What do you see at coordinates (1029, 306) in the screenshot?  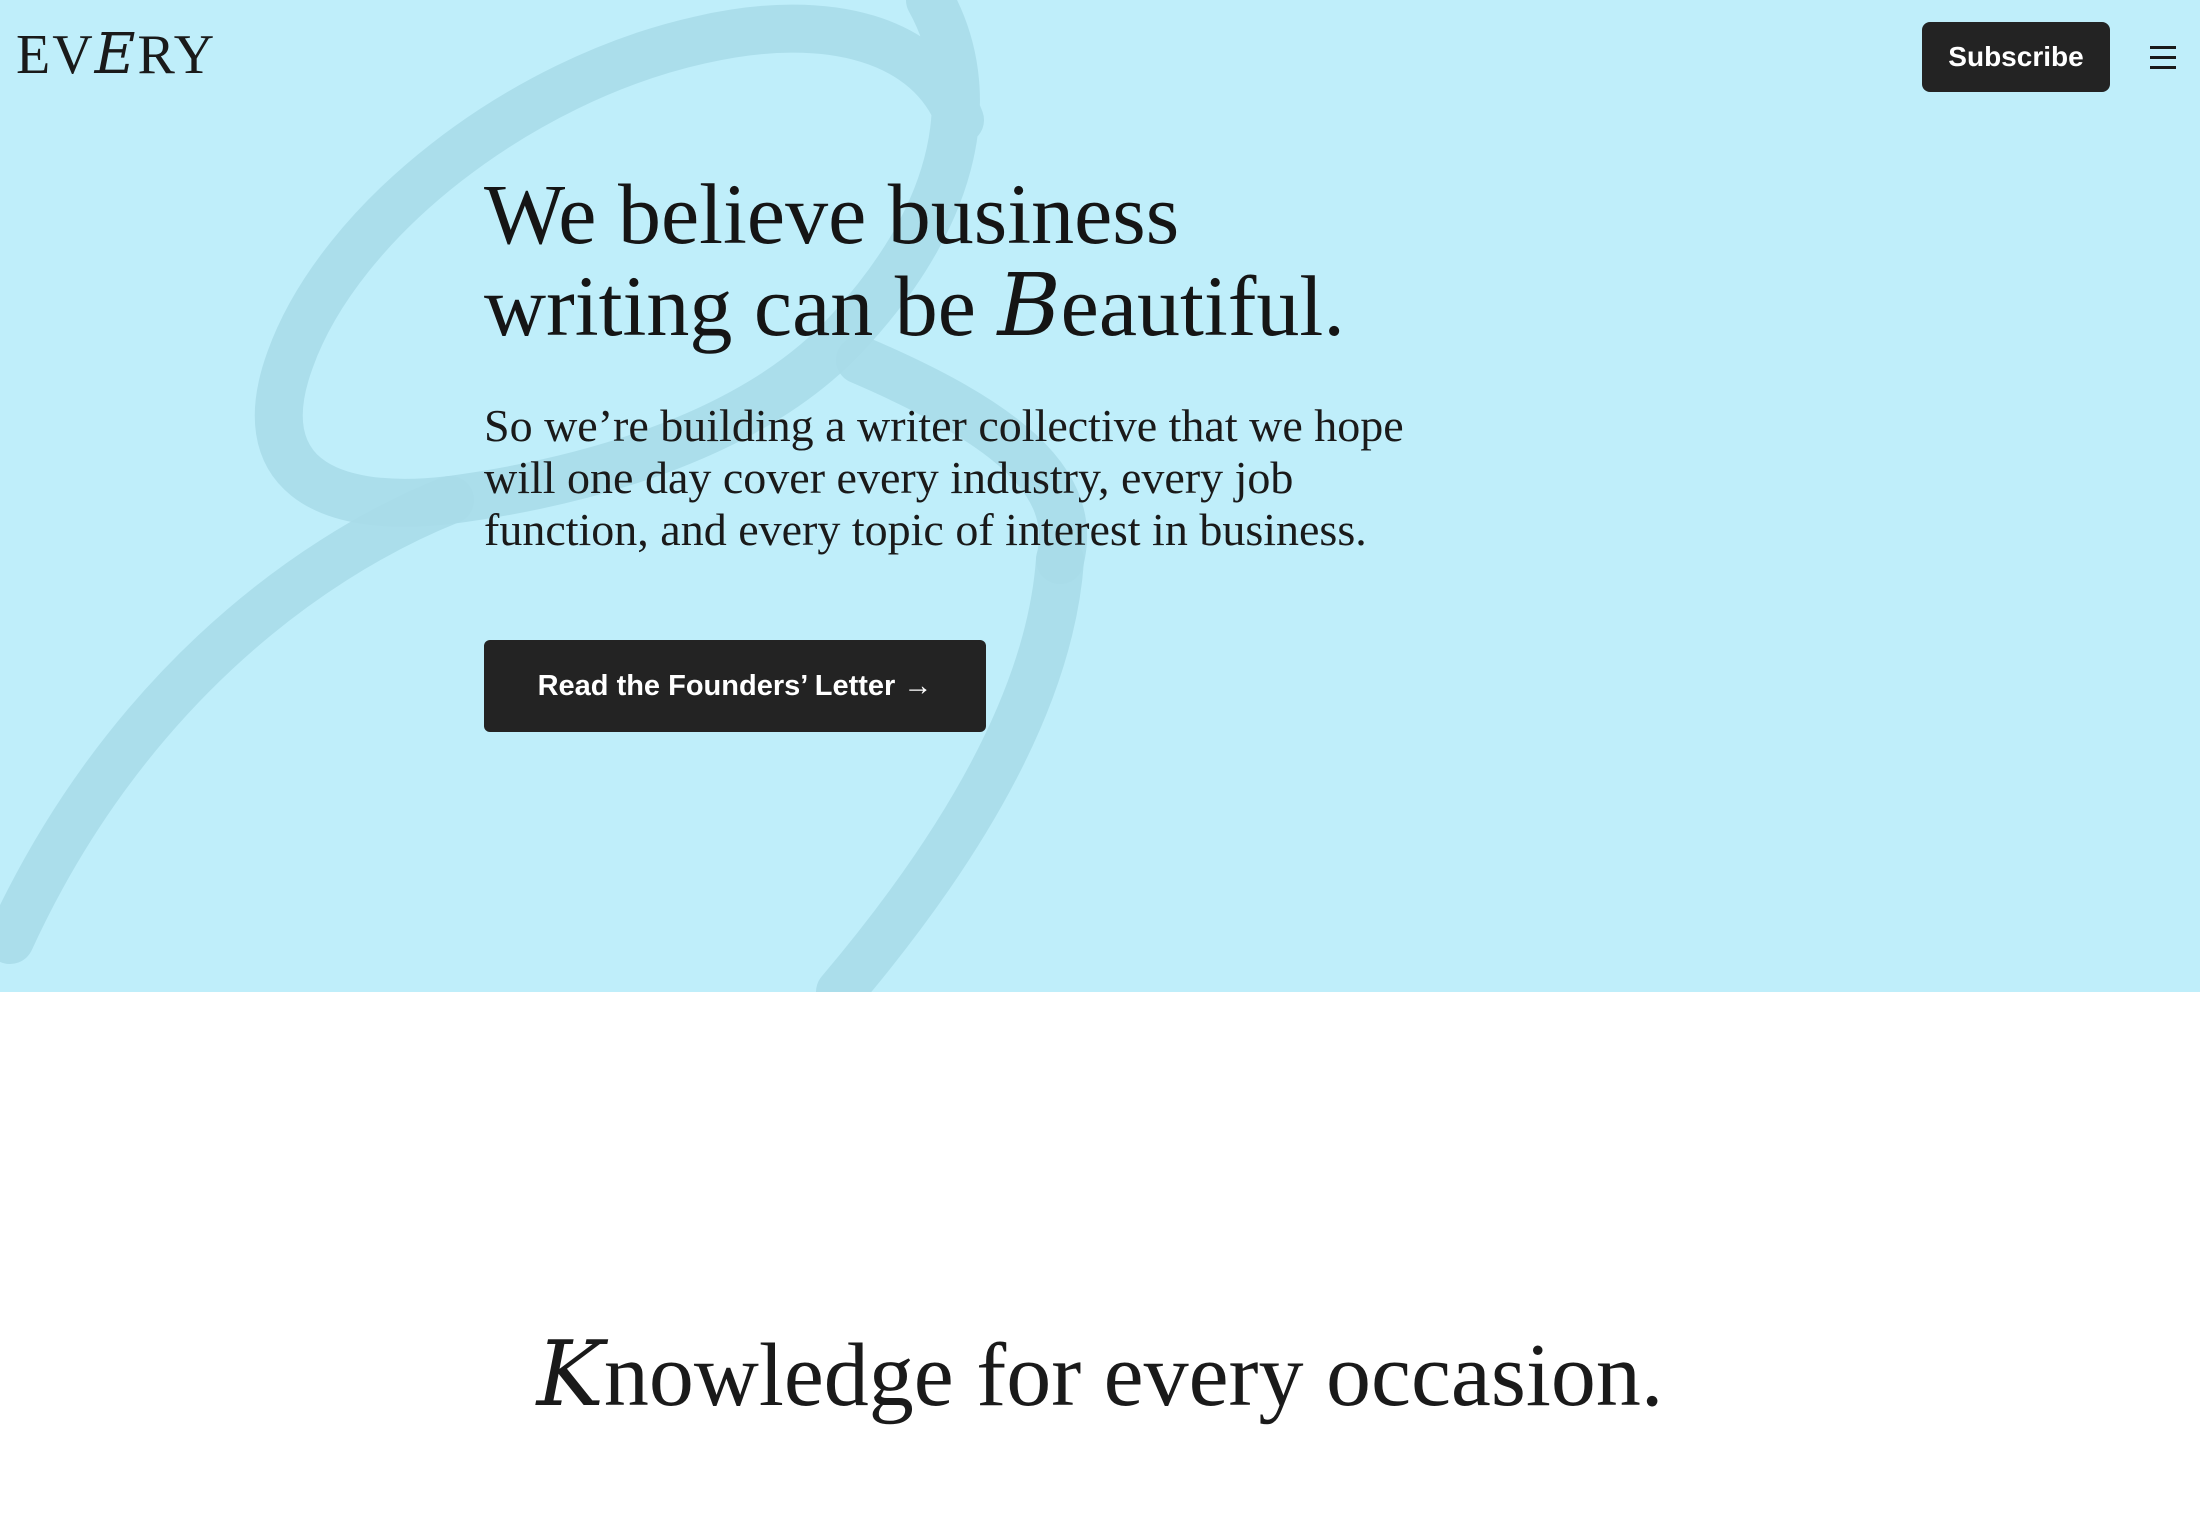 I see `hero-headline-script-letter: B` at bounding box center [1029, 306].